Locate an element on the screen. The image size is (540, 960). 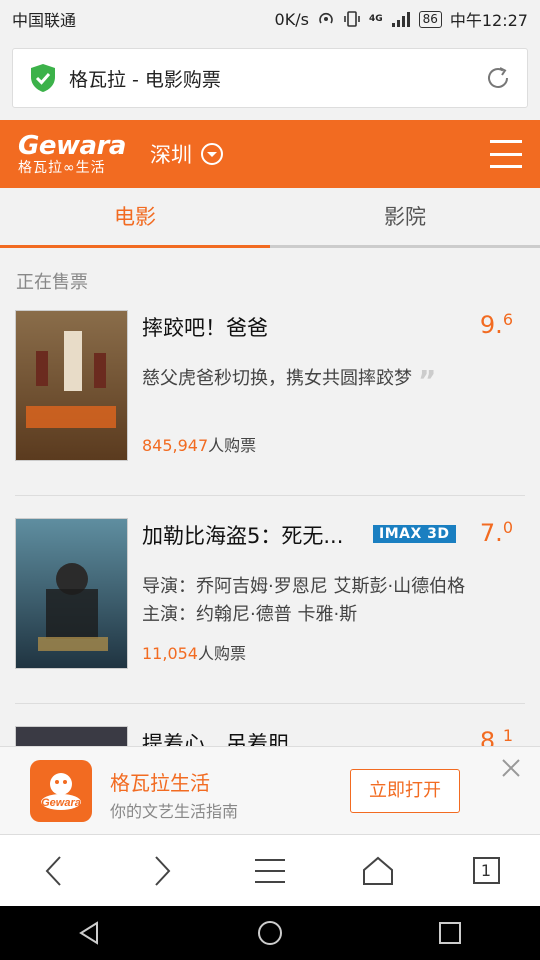
tab-count: 1 is located at coordinates (486, 870).